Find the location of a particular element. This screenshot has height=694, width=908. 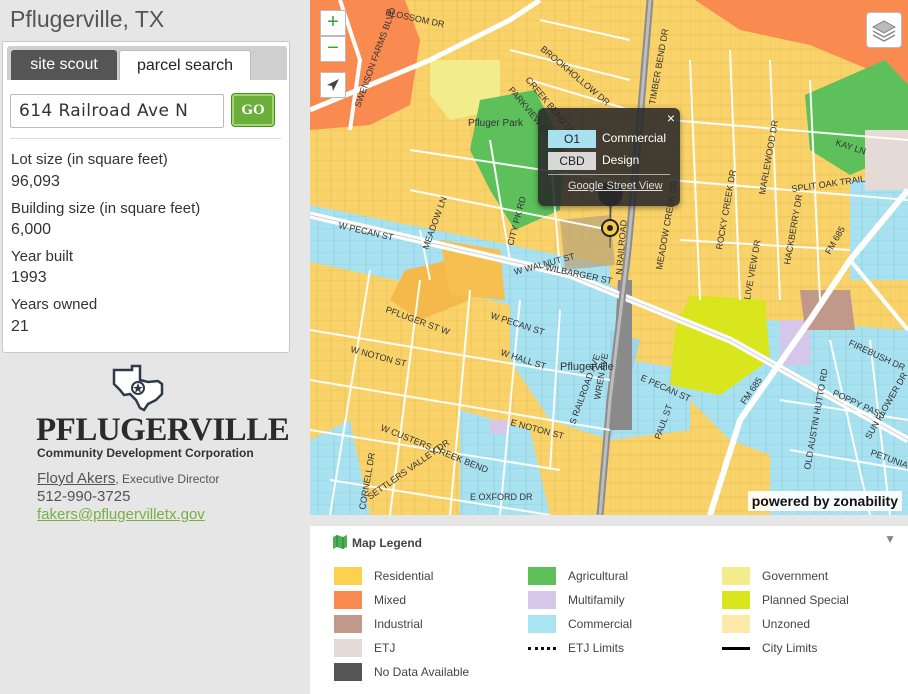

locate-button is located at coordinates (333, 85).